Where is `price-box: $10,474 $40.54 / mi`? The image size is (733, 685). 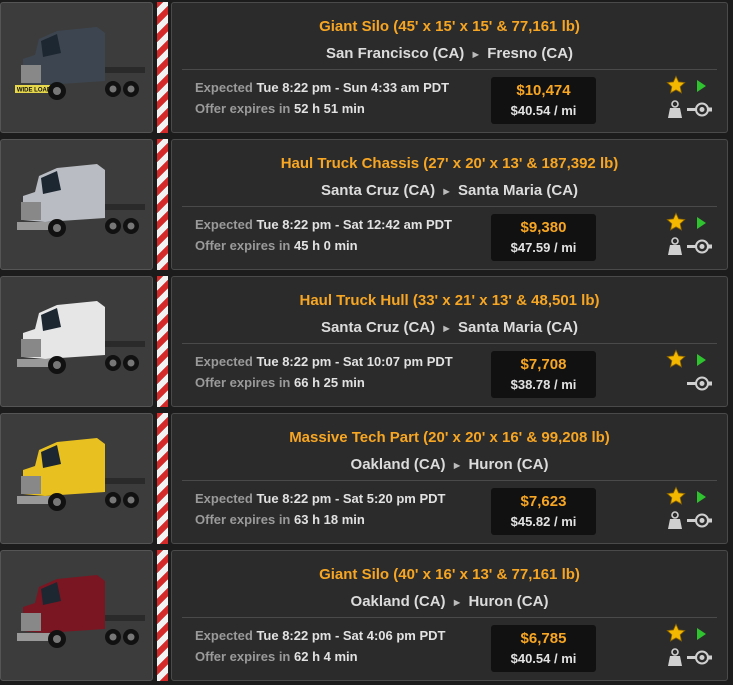
price-box: $10,474 $40.54 / mi is located at coordinates (543, 100).